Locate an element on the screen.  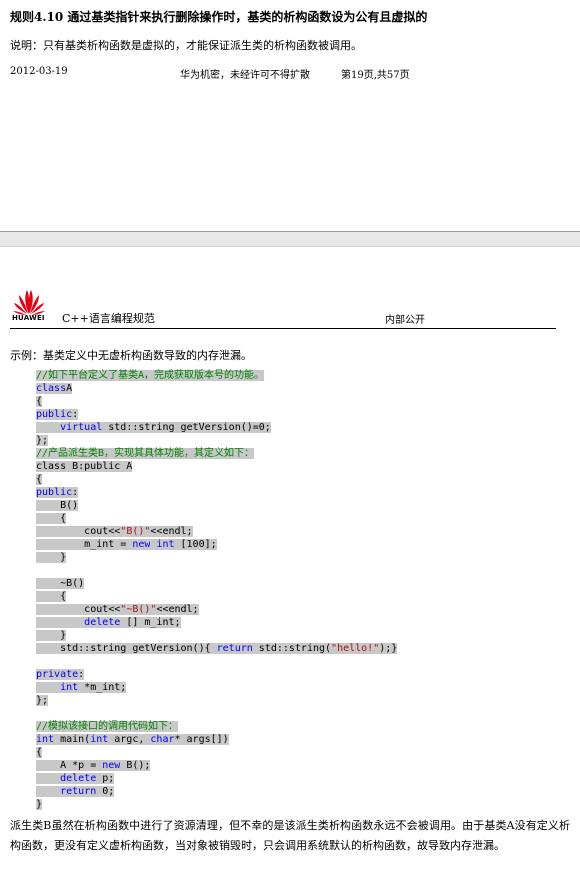
code-token: [100]; is located at coordinates (195, 544).